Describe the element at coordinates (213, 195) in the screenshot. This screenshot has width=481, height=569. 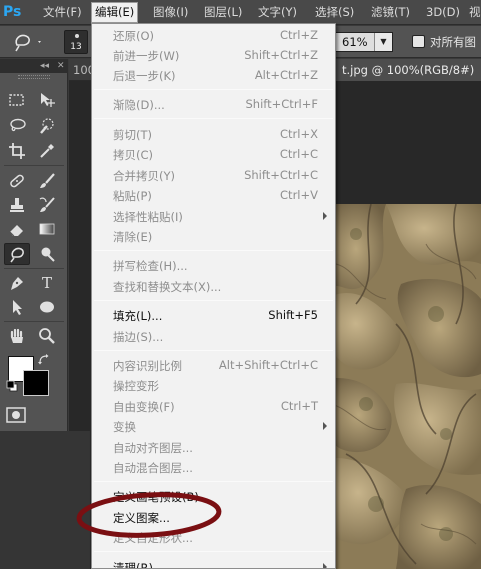
I see `menu-item-paste: 粘贴(P) Ctrl+V` at that location.